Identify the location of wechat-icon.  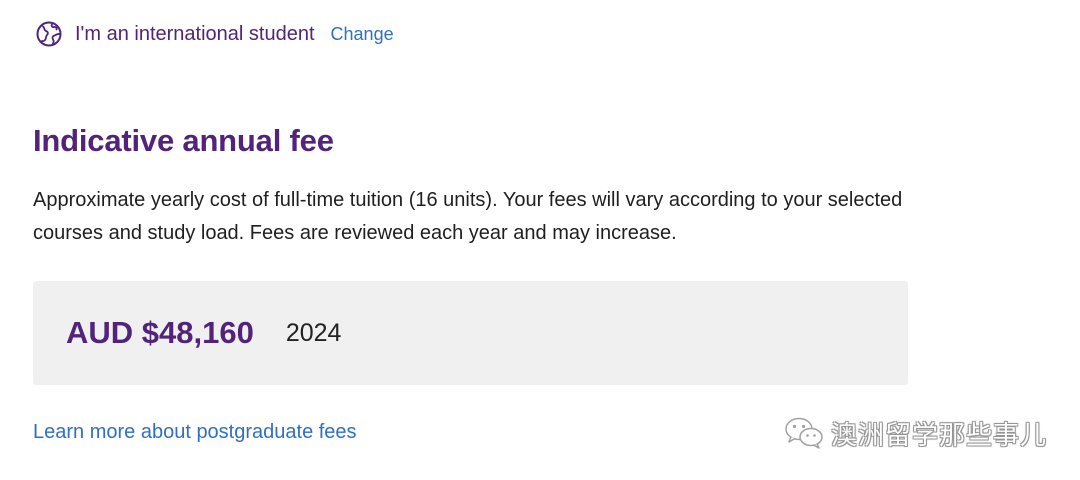
(804, 433).